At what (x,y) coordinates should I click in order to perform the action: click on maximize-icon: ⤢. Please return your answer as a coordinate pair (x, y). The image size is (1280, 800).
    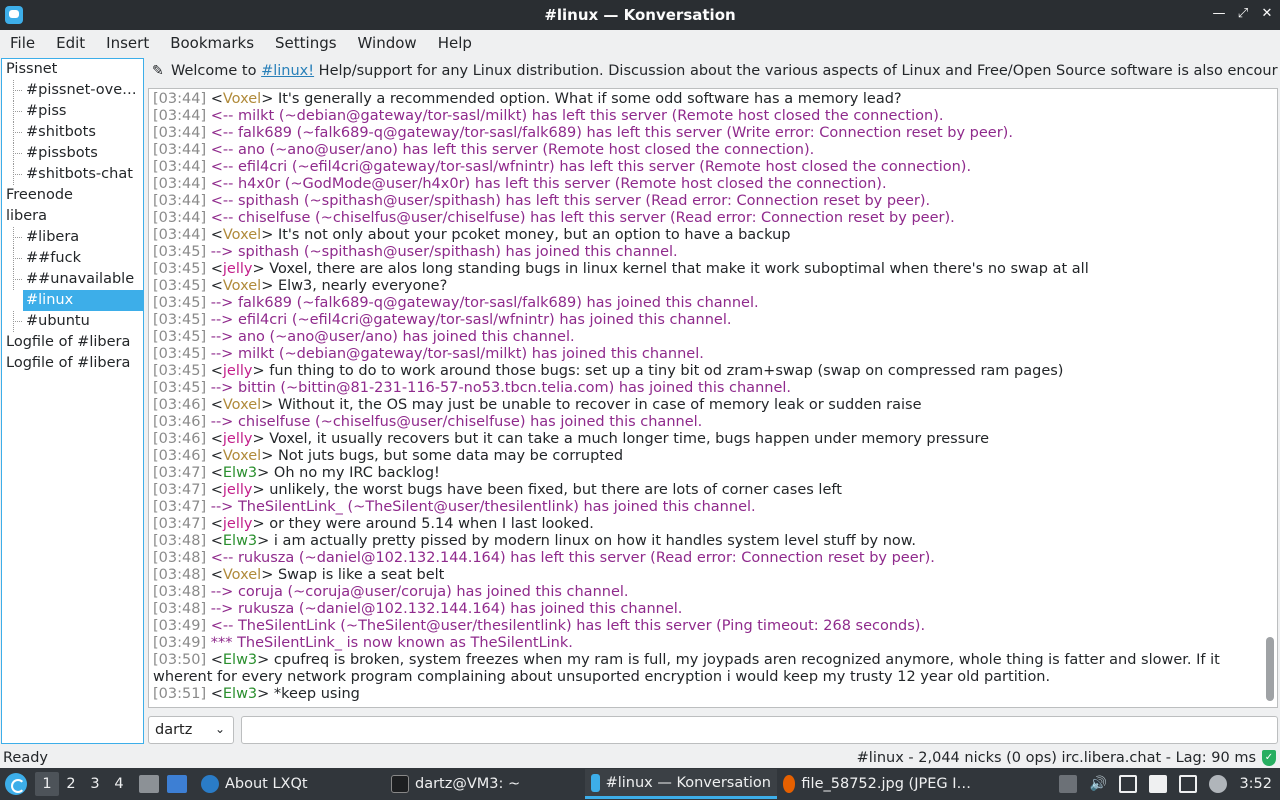
    Looking at the image, I should click on (1243, 14).